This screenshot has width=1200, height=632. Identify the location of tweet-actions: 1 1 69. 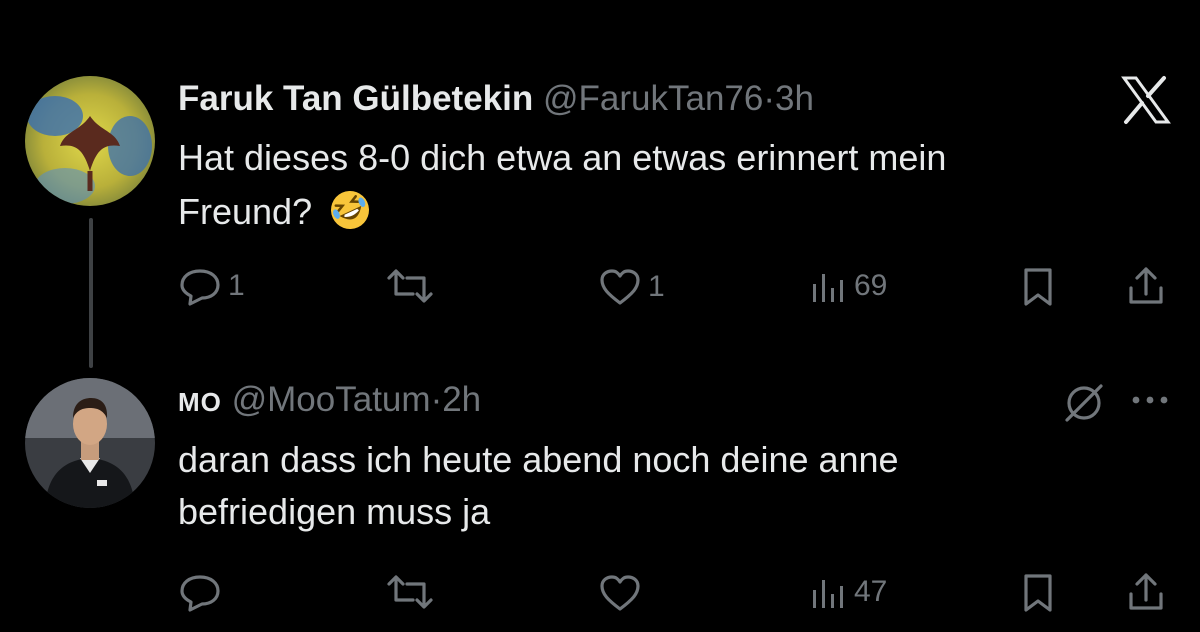
(600, 287).